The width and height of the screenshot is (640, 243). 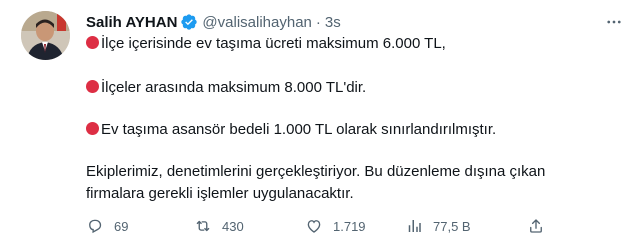 What do you see at coordinates (314, 226) in the screenshot?
I see `heart-icon` at bounding box center [314, 226].